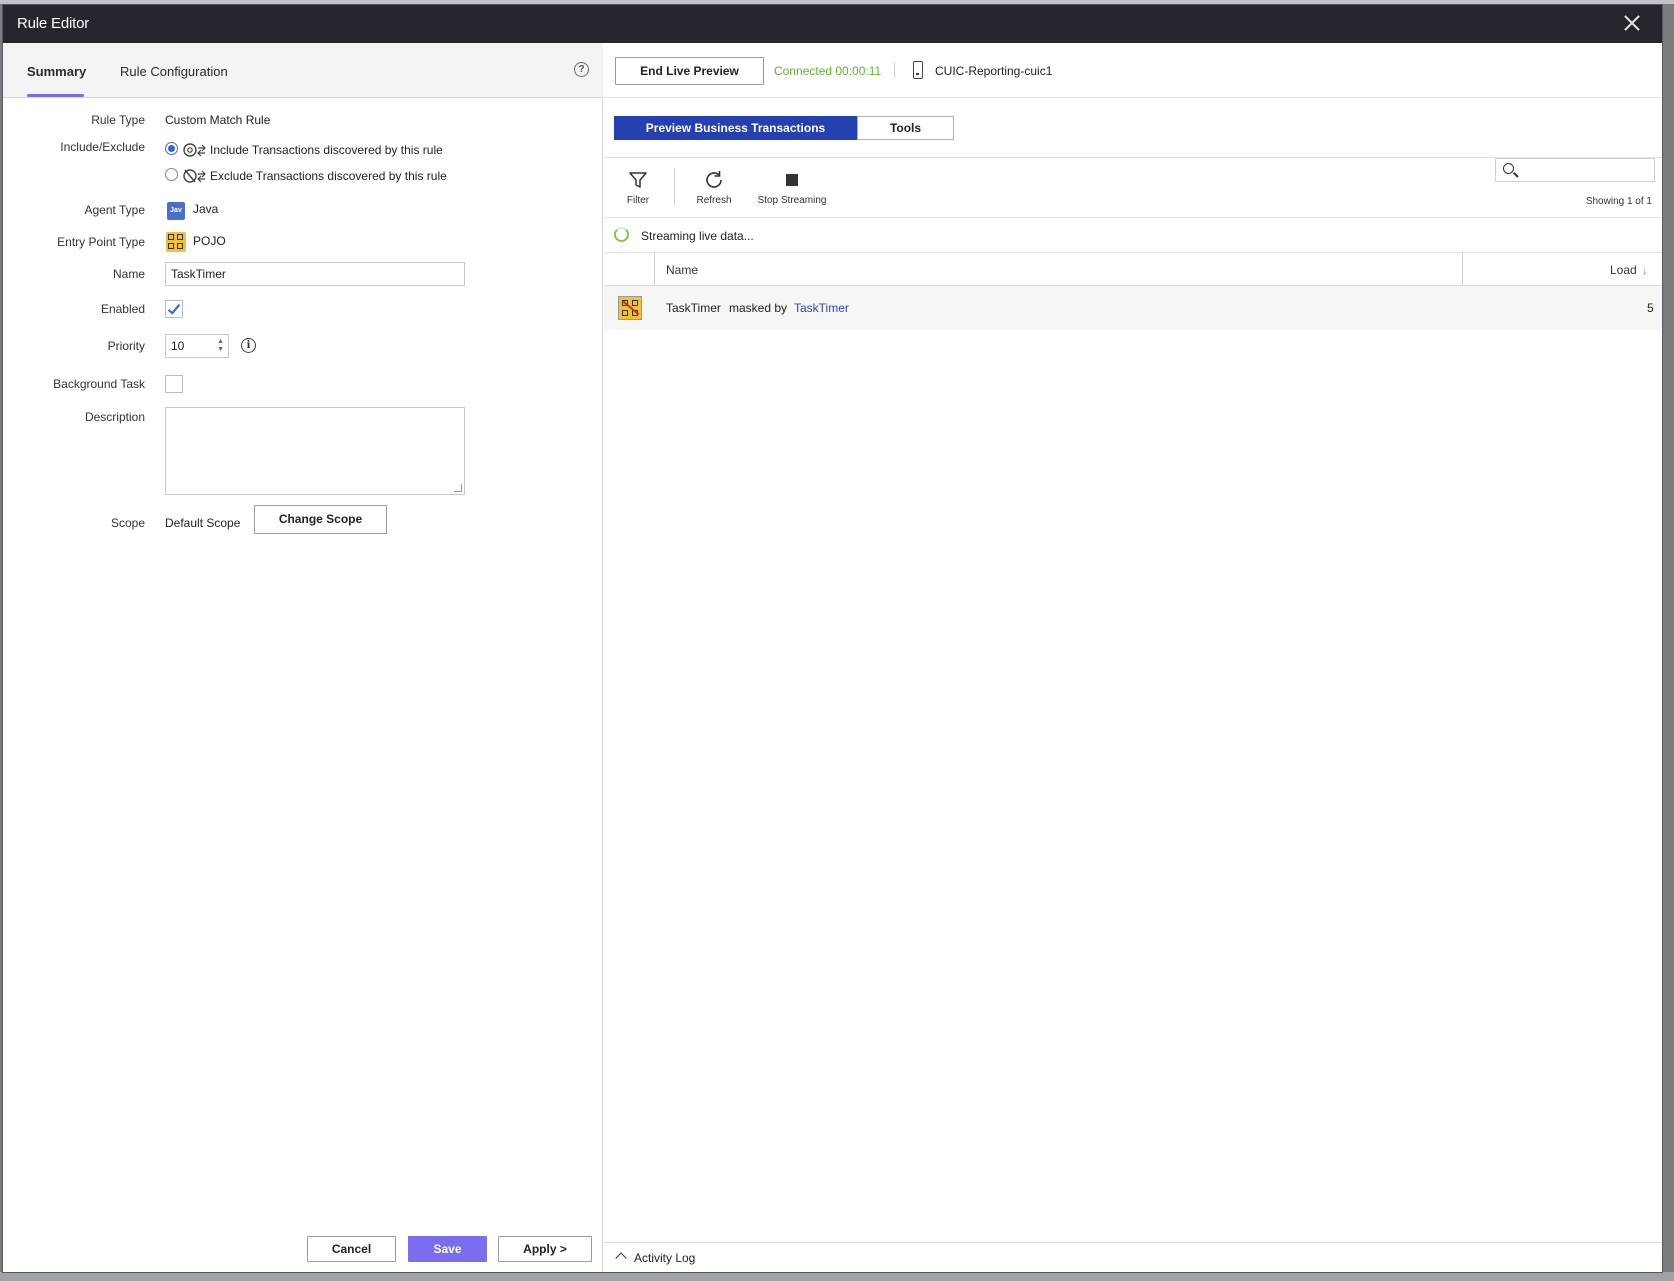  Describe the element at coordinates (665, 1258) in the screenshot. I see `activity-log-label: Activity Log` at that location.